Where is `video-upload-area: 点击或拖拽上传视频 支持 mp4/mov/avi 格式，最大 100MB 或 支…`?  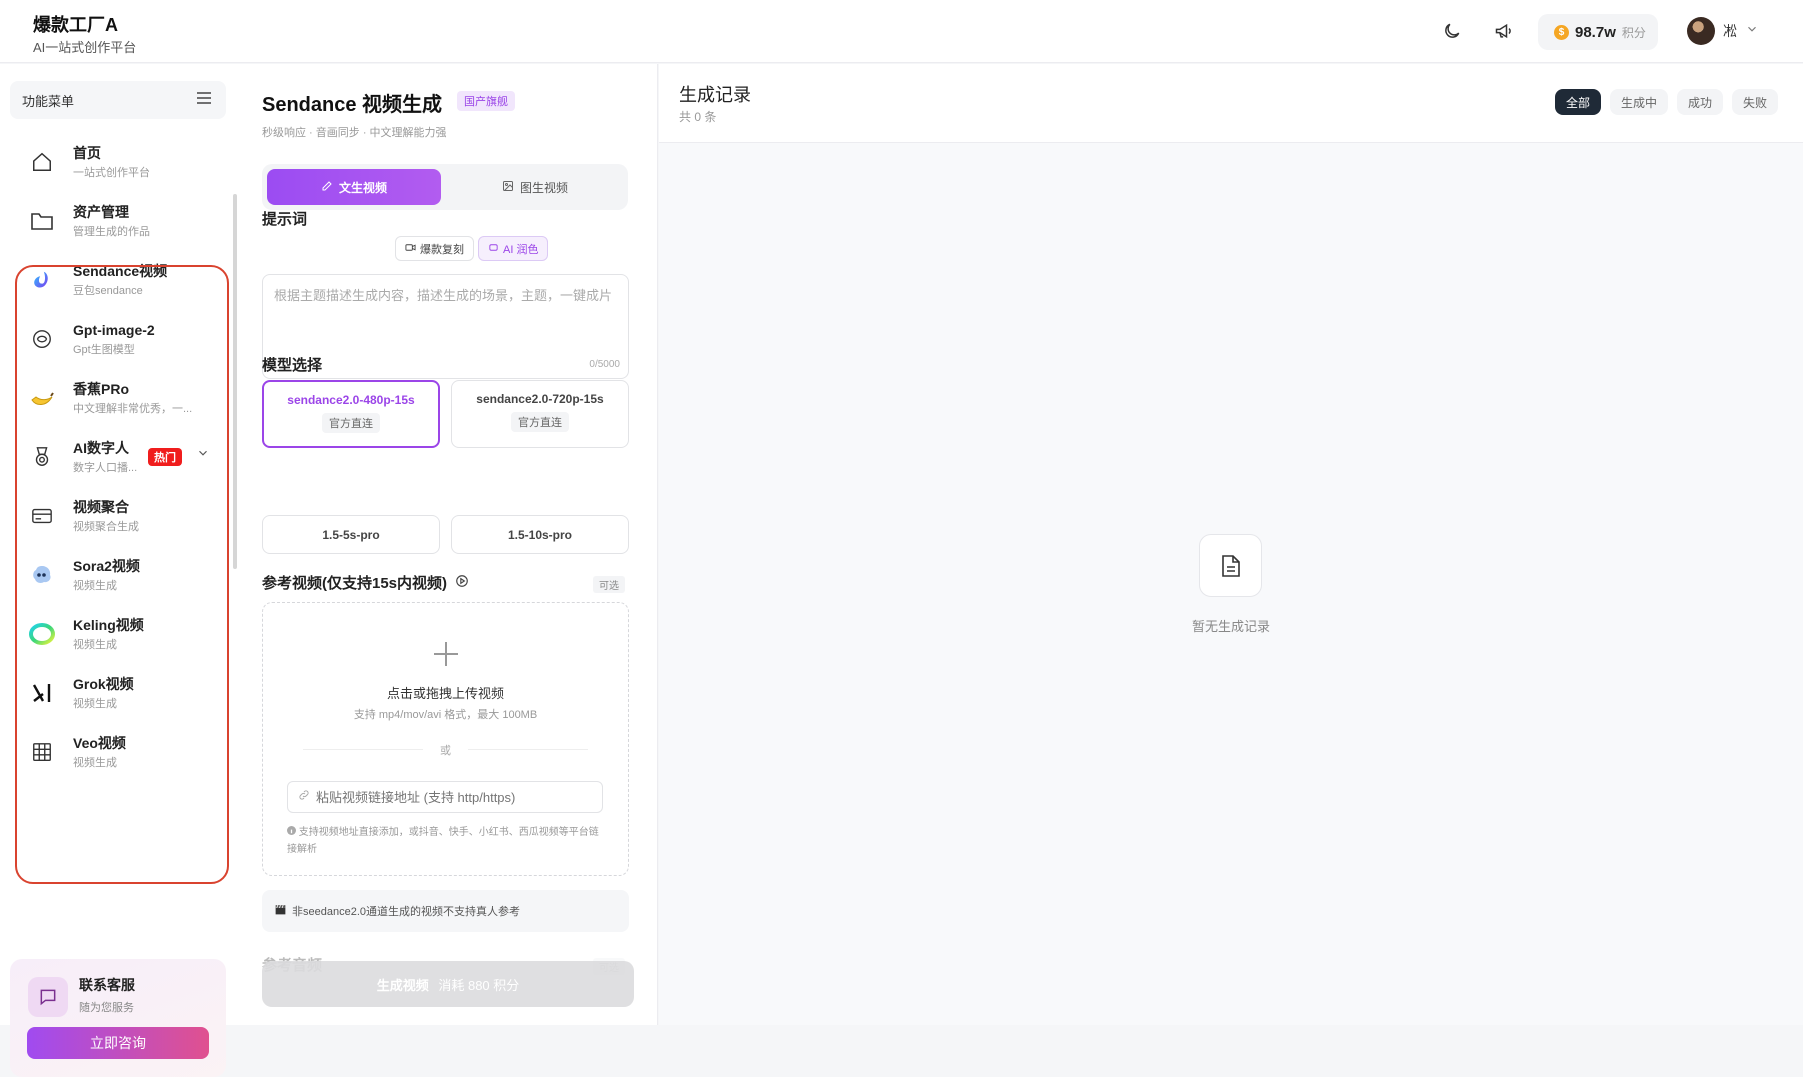
video-upload-area: 点击或拖拽上传视频 支持 mp4/mov/avi 格式，最大 100MB 或 支… is located at coordinates (445, 739).